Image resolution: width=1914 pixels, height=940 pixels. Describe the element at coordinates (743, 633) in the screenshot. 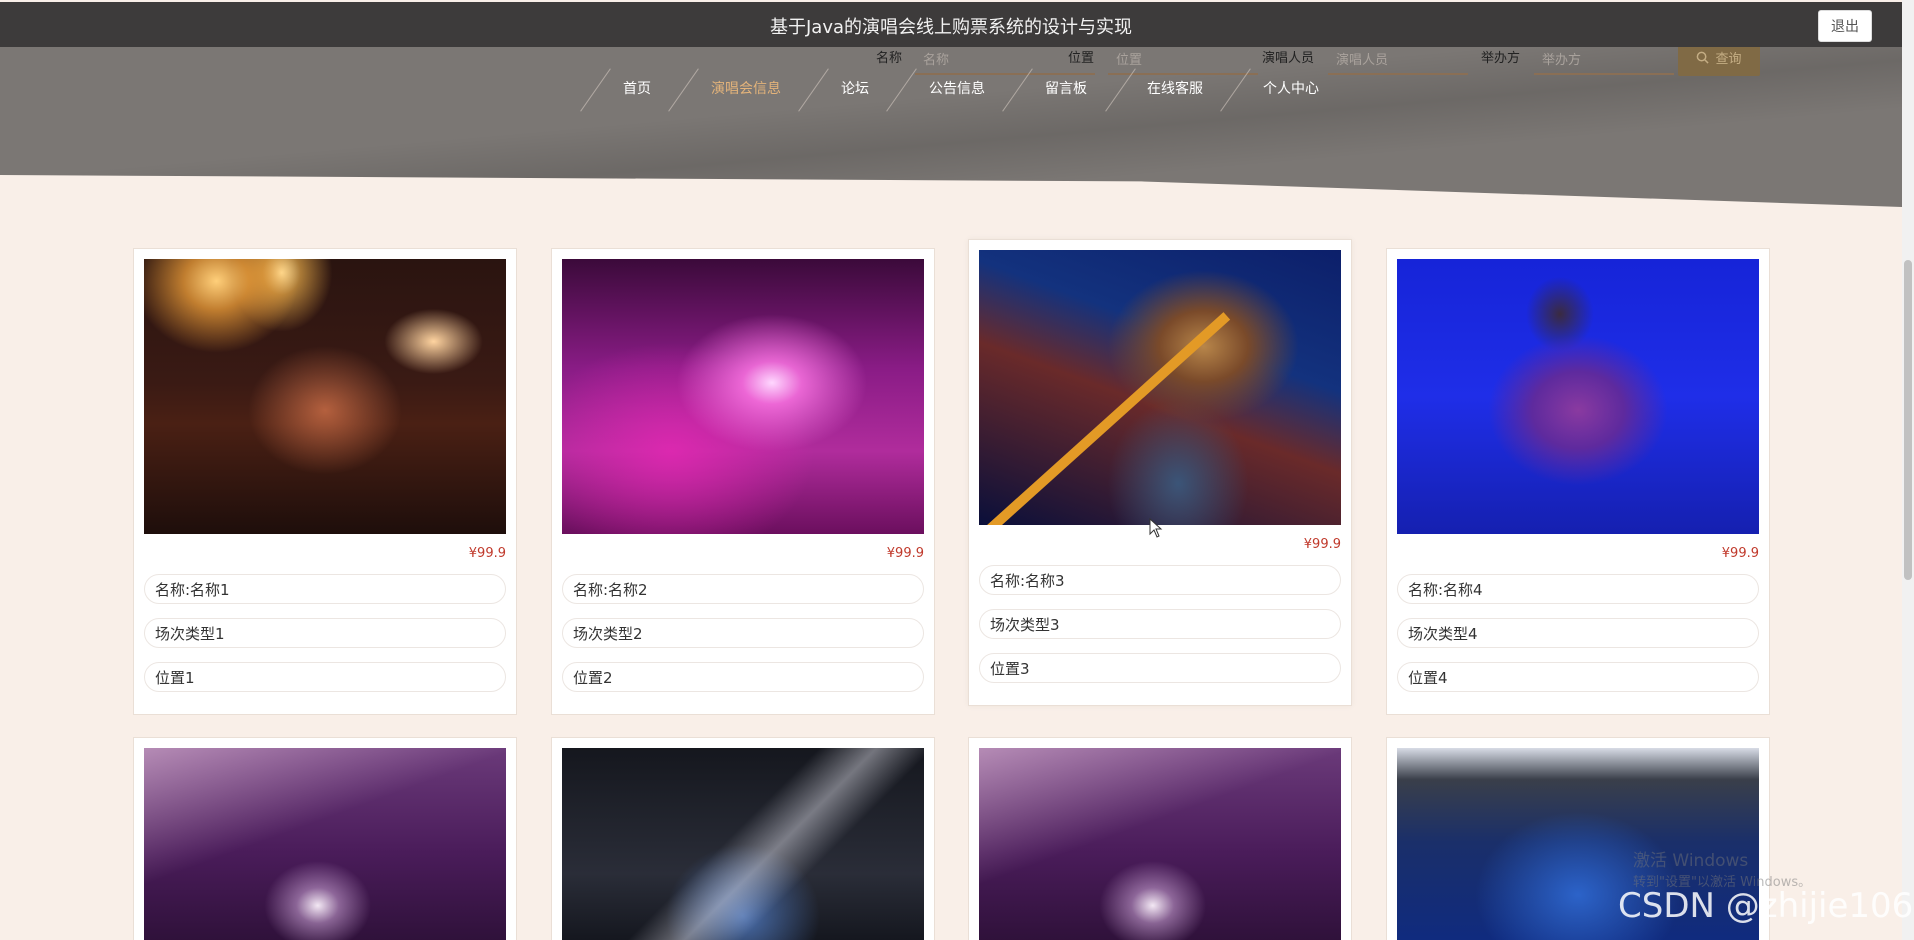

I see `session-type: 场次类型2` at that location.